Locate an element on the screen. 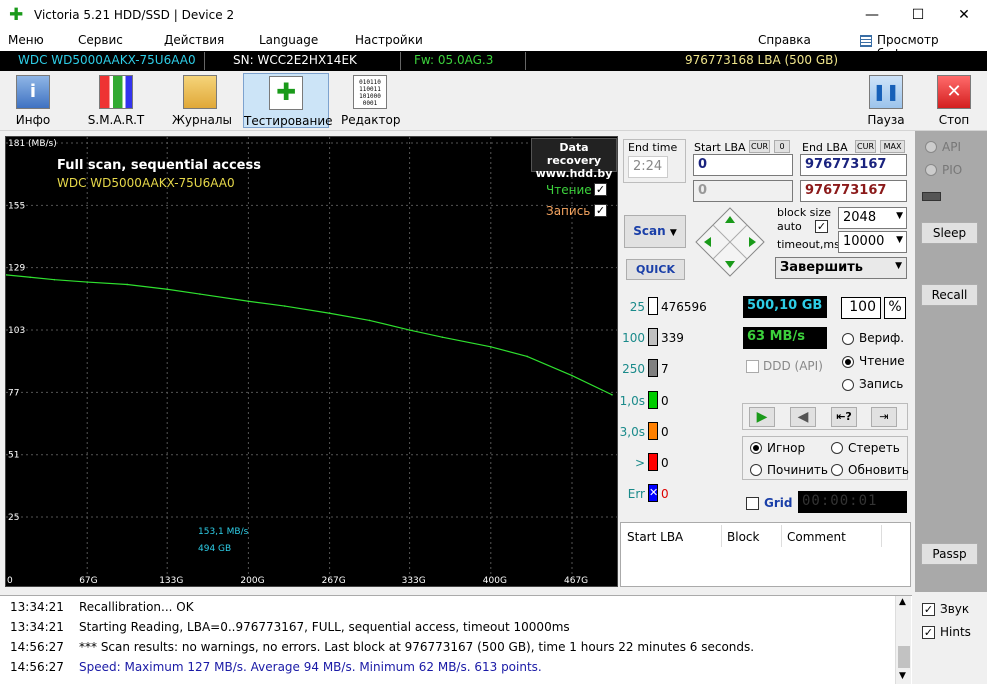 This screenshot has width=987, height=684. table-header-comment: Comment is located at coordinates (816, 537).